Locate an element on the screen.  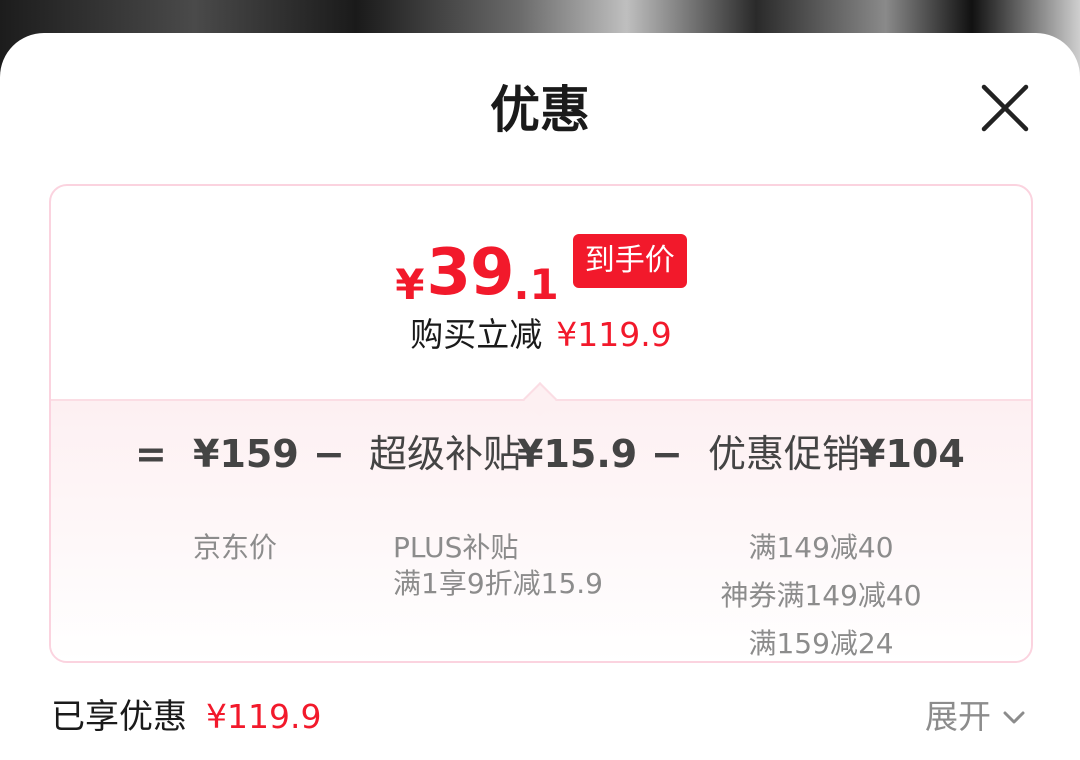
price-decimal: .1 is located at coordinates (536, 284).